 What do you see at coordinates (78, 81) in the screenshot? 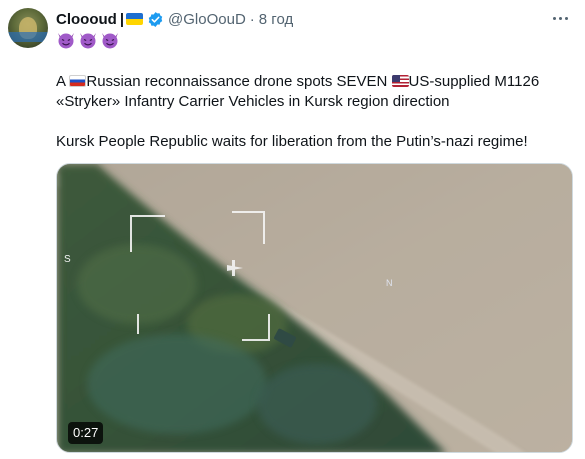
I see `russia-flag-icon` at bounding box center [78, 81].